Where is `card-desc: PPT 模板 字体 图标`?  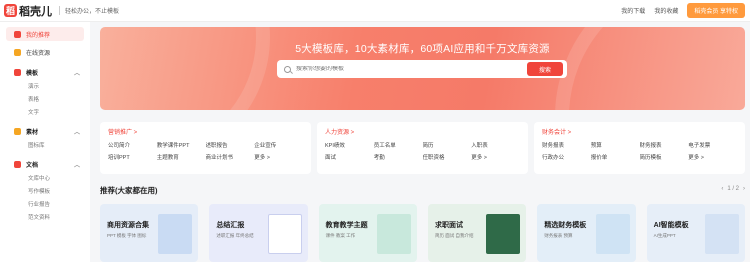 card-desc: PPT 模板 字体 图标 is located at coordinates (127, 235).